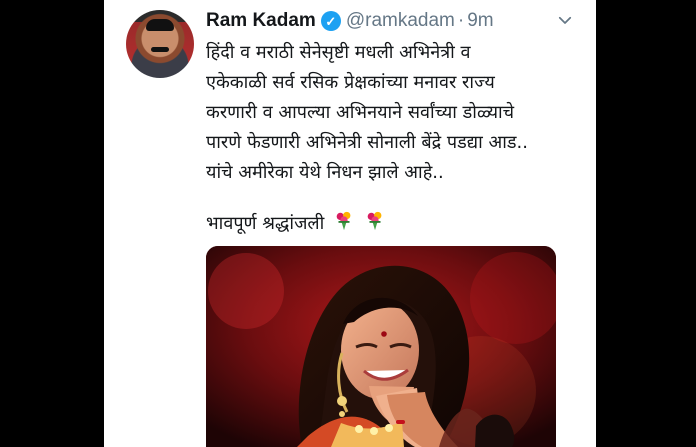  What do you see at coordinates (261, 21) in the screenshot?
I see `author-name: Ram Kadam` at bounding box center [261, 21].